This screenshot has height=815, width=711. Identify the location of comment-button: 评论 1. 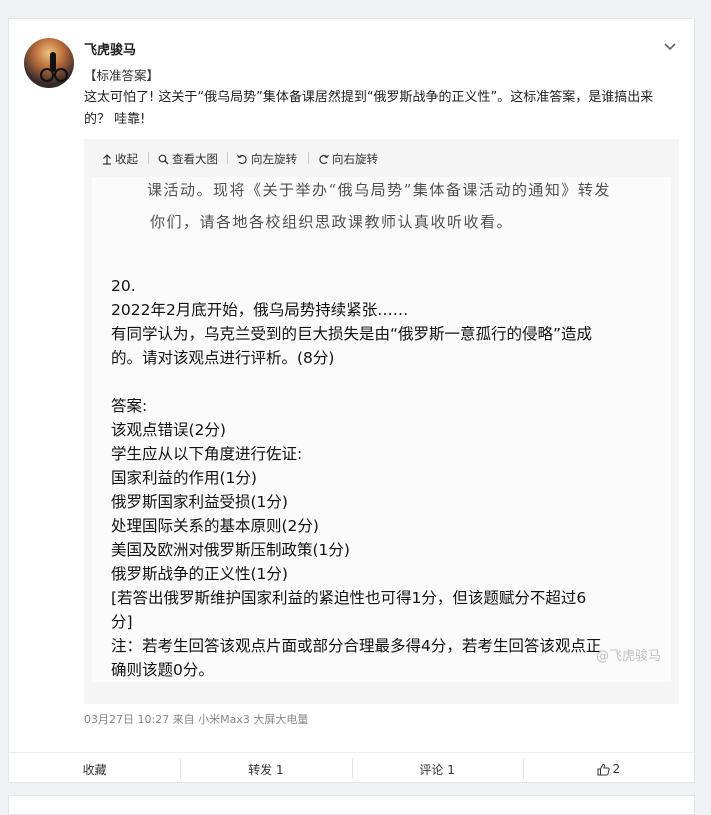
(437, 769).